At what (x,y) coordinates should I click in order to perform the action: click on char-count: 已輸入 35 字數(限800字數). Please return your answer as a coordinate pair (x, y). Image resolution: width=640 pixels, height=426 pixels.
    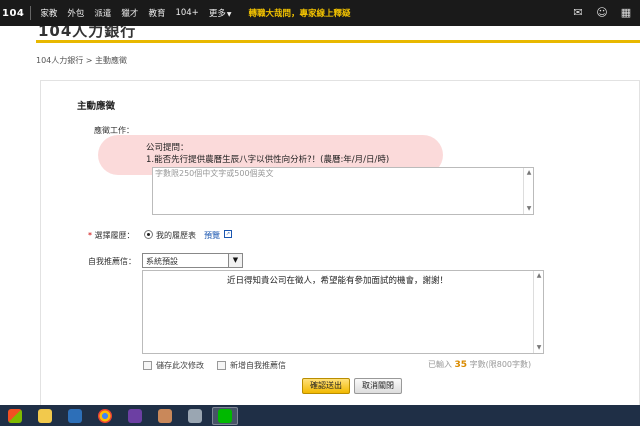
    Looking at the image, I should click on (479, 364).